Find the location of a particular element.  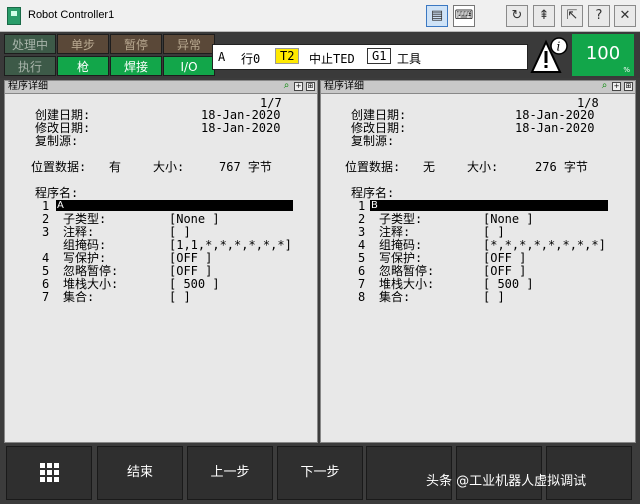

size-value: 767 字节 is located at coordinates (245, 167).